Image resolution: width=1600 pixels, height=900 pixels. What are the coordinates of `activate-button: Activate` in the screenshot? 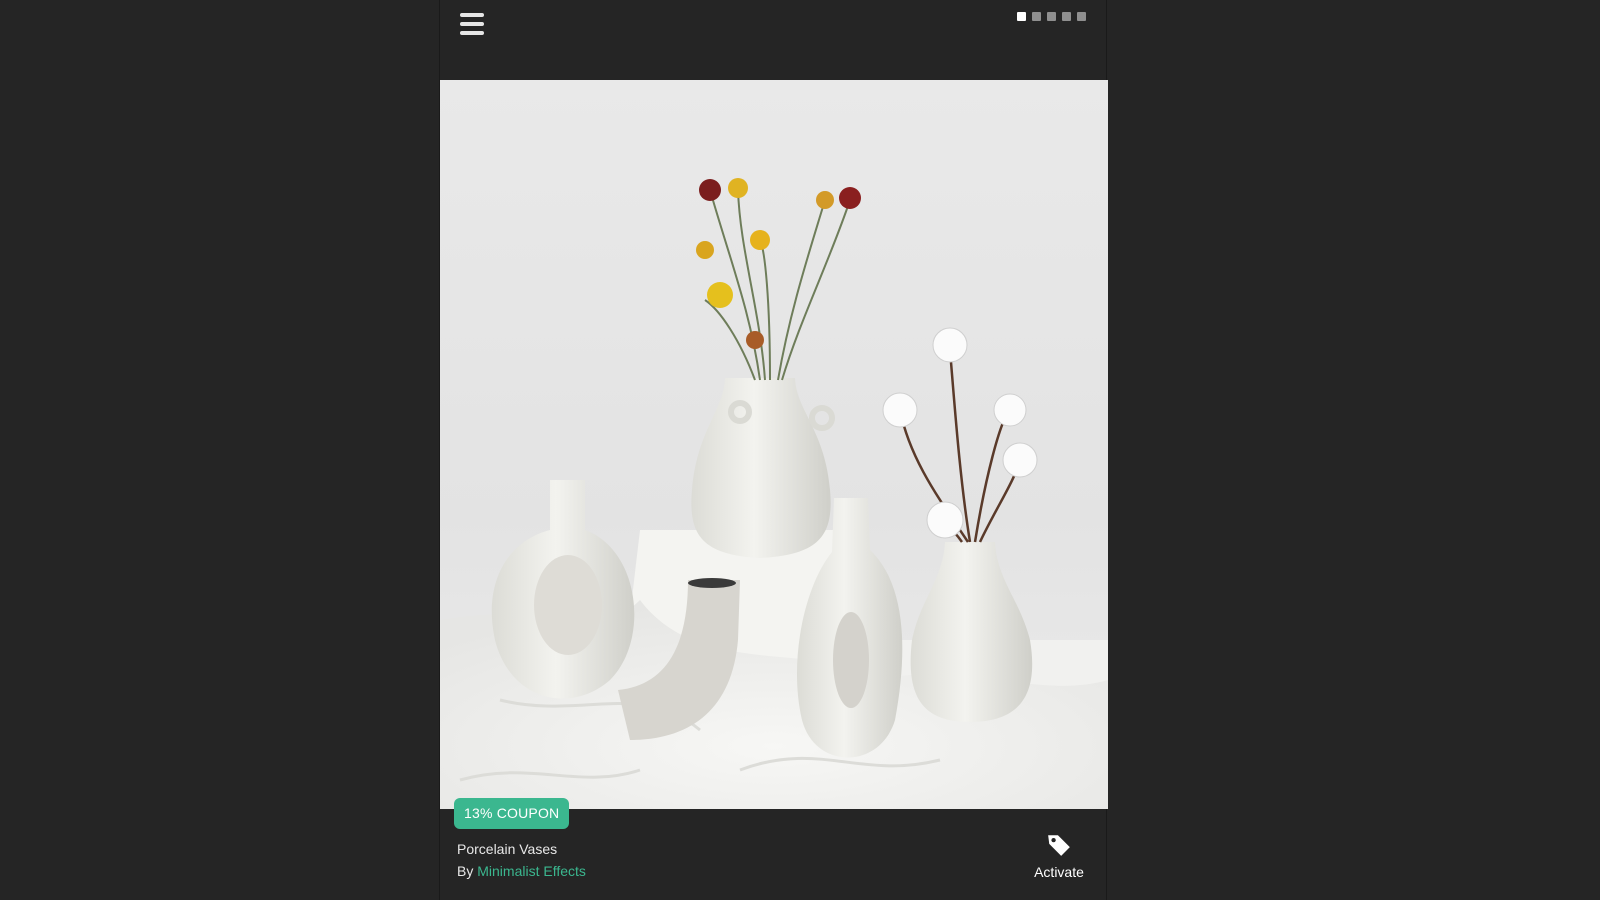 It's located at (1059, 857).